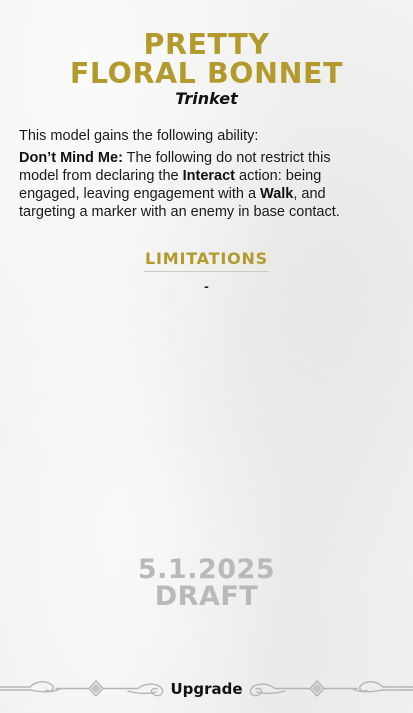  I want to click on draft-watermark: 5.1.2025 DRAFT, so click(206, 583).